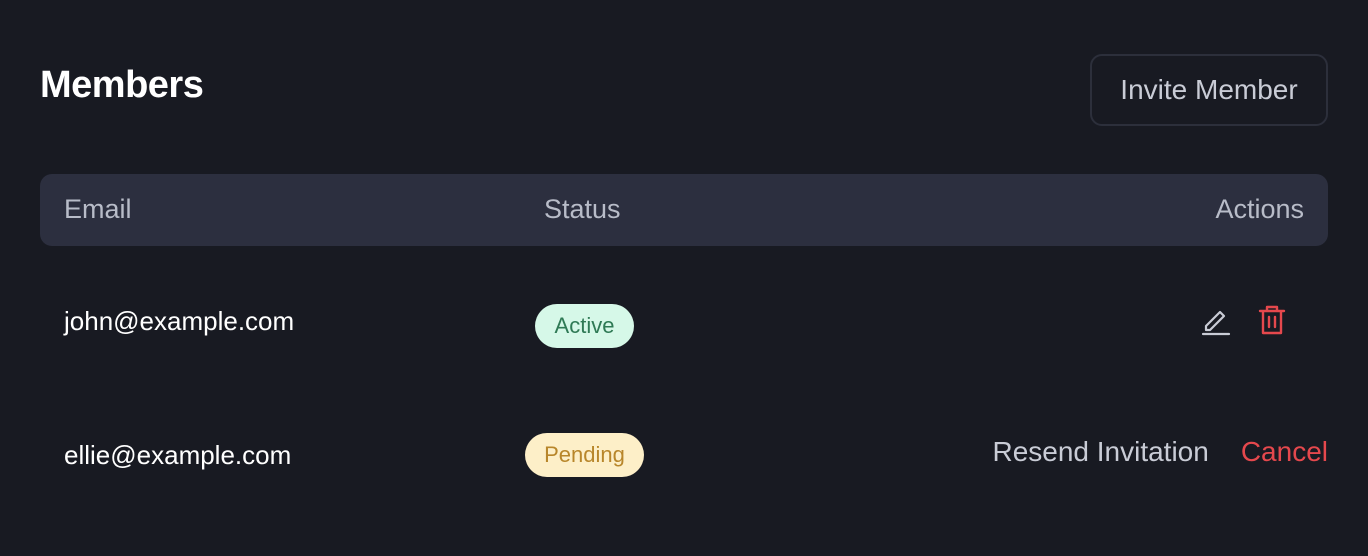  I want to click on cancel-invitation-button: Cancel, so click(1284, 452).